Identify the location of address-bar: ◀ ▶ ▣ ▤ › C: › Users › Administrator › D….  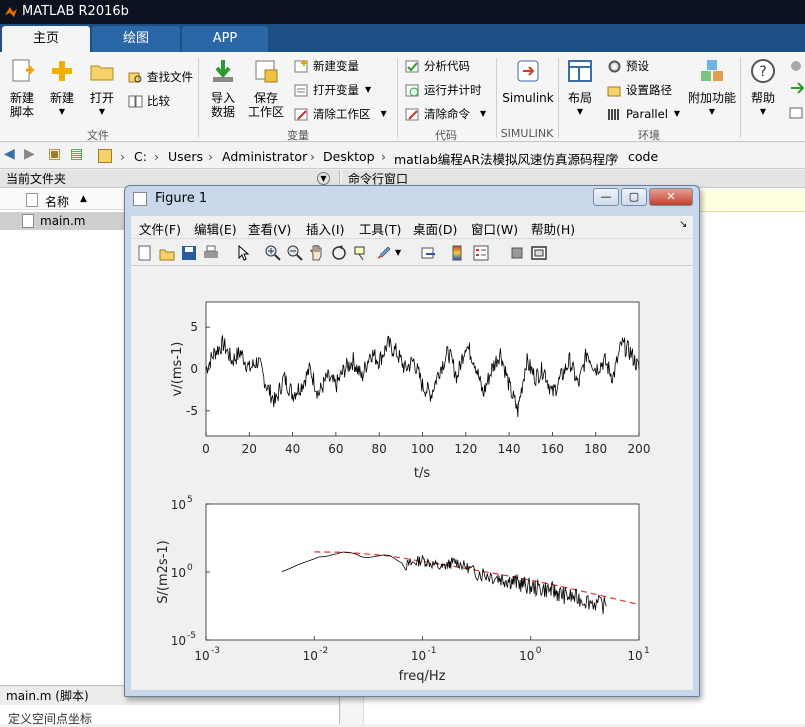
(402, 156).